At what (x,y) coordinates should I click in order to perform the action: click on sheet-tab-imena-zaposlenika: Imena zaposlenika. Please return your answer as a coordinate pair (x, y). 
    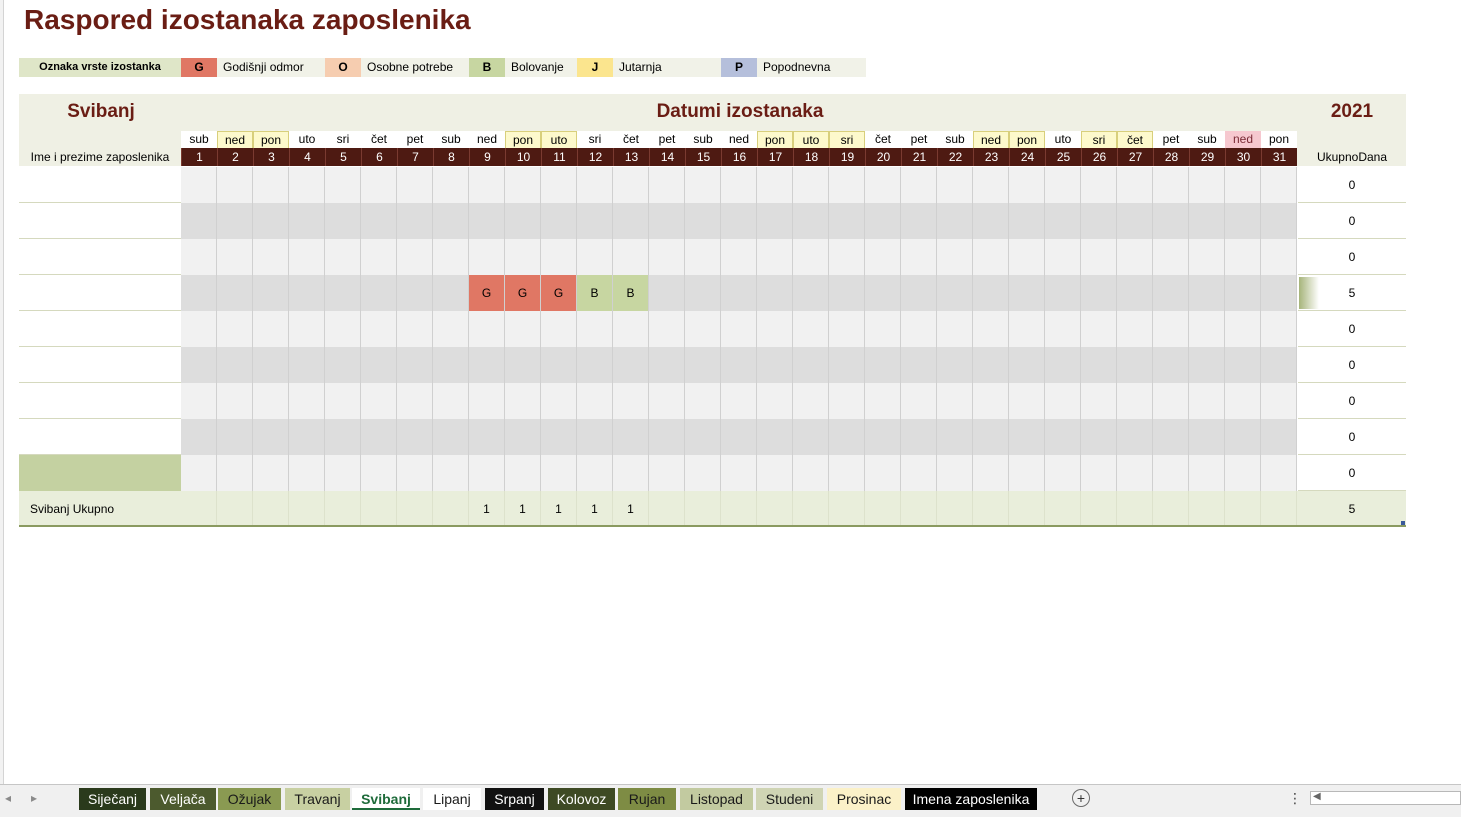
    Looking at the image, I should click on (971, 799).